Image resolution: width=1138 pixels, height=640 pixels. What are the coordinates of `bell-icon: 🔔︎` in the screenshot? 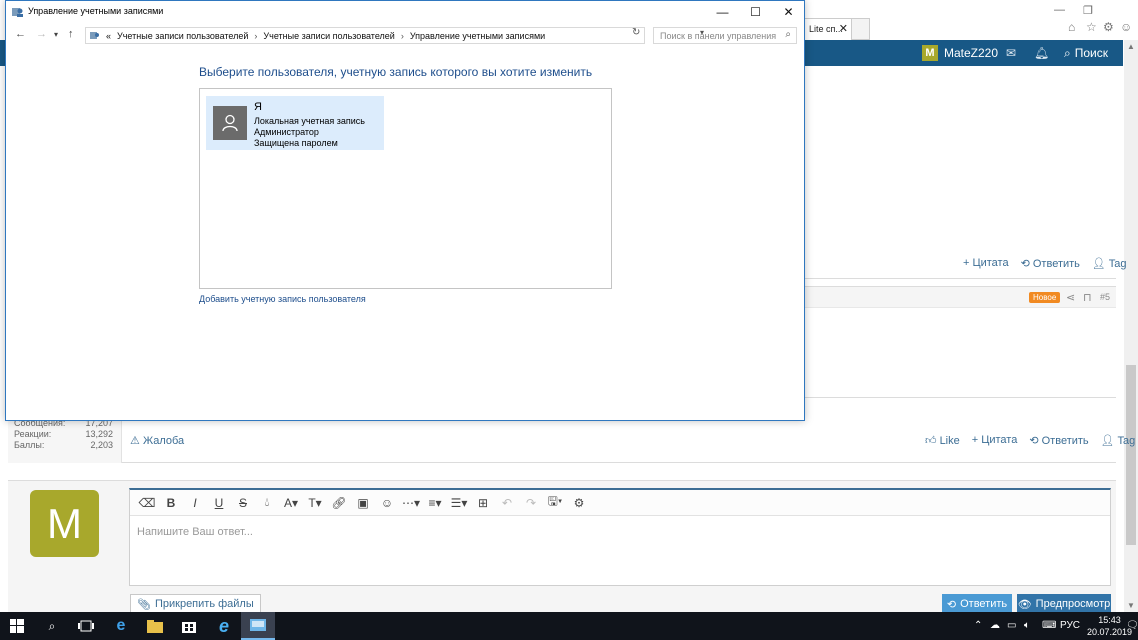 It's located at (1041, 53).